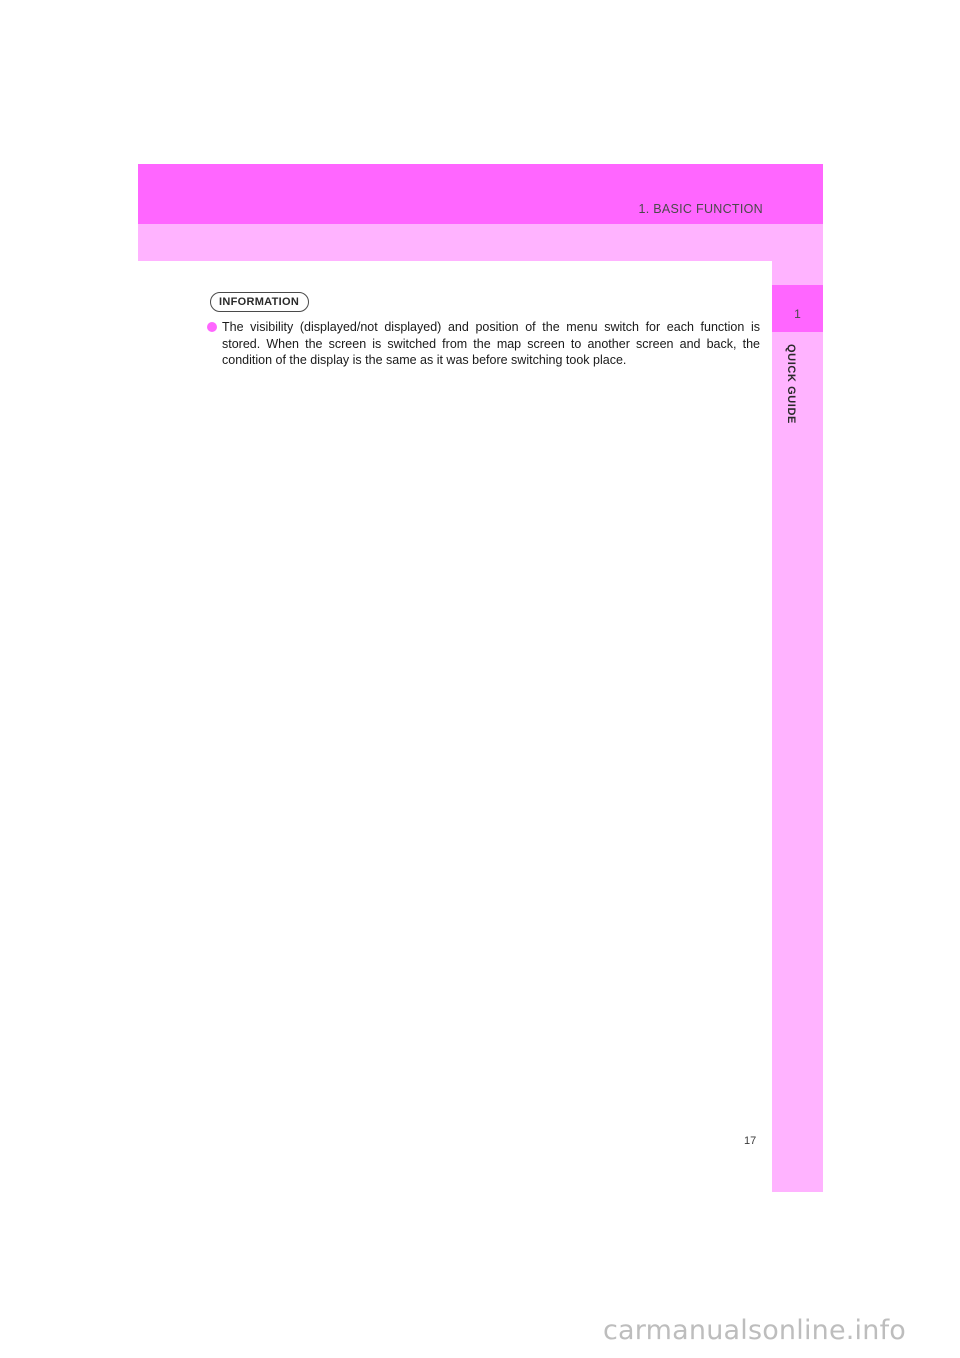  I want to click on side-strip, so click(797, 708).